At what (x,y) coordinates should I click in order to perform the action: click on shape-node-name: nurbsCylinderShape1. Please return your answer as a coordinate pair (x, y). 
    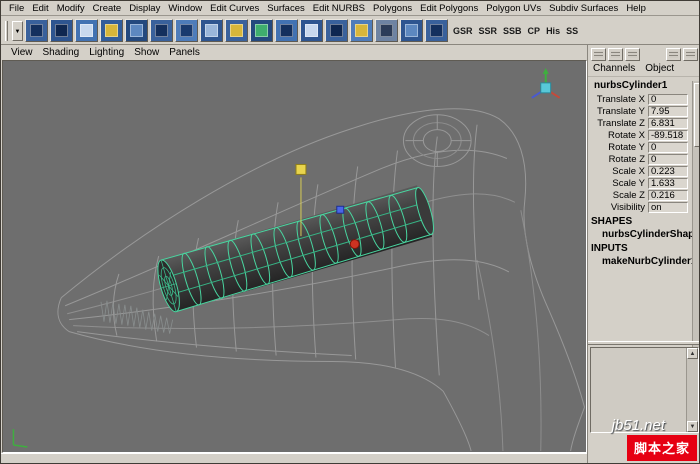
    Looking at the image, I should click on (643, 233).